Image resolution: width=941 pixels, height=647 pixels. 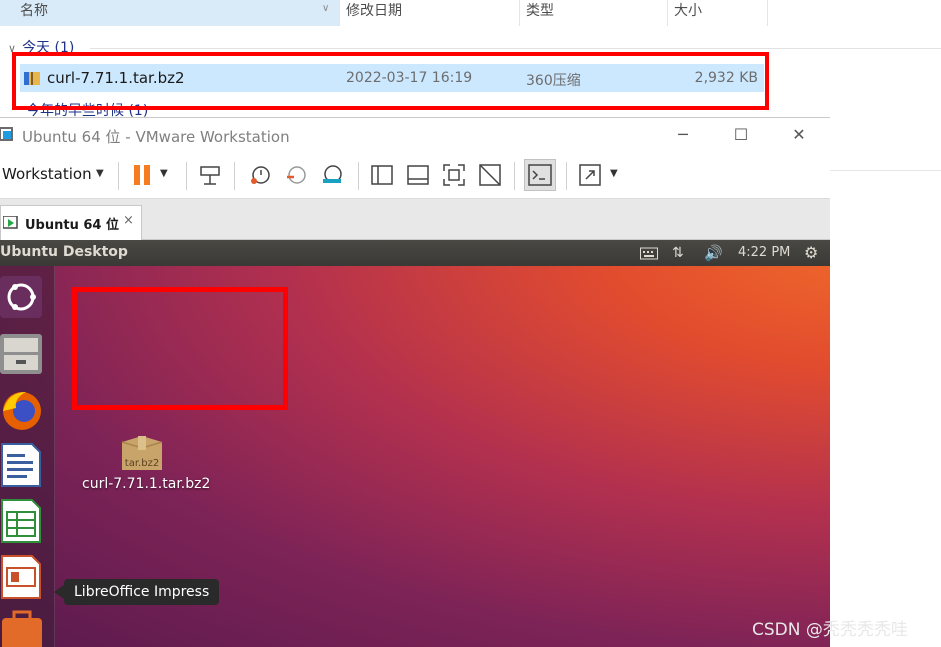 I want to click on tooltip-arrow, so click(x=59, y=592).